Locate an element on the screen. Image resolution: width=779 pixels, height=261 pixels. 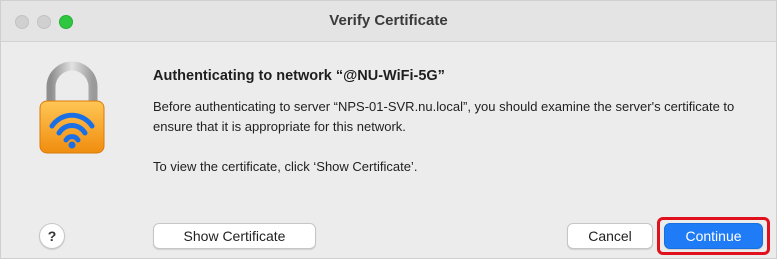
show-certificate-button: Show Certificate is located at coordinates (234, 236).